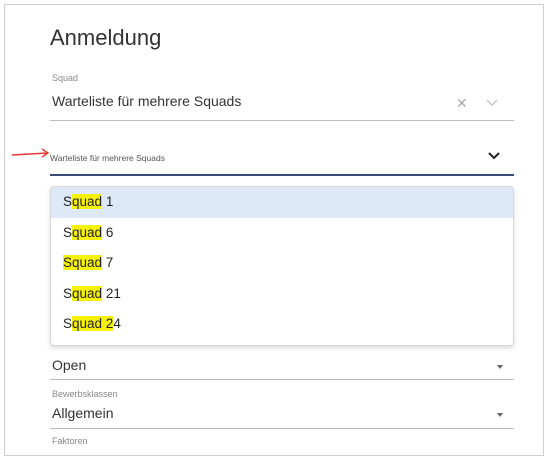 Image resolution: width=552 pixels, height=460 pixels. Describe the element at coordinates (282, 175) in the screenshot. I see `squad-dropdown-underline` at that location.